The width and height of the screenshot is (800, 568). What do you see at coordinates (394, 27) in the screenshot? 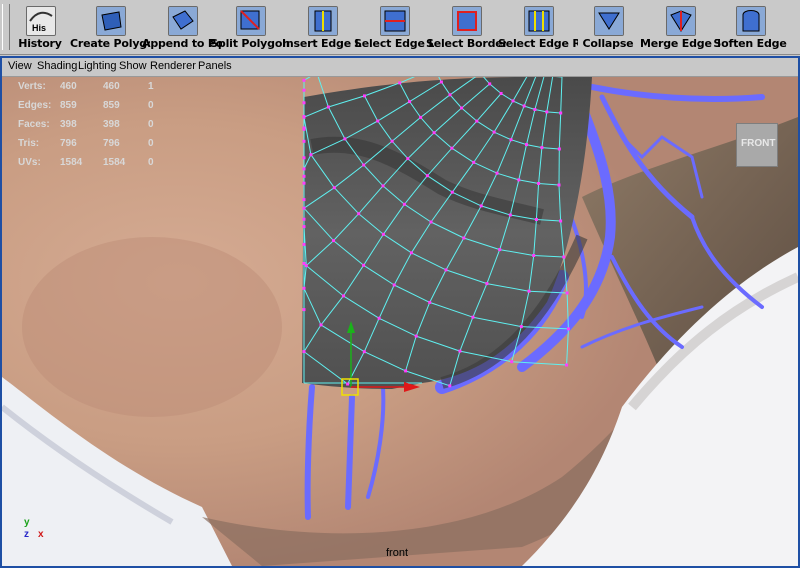
I see `tool-select-edge-loop-button: Select Edge L` at bounding box center [394, 27].